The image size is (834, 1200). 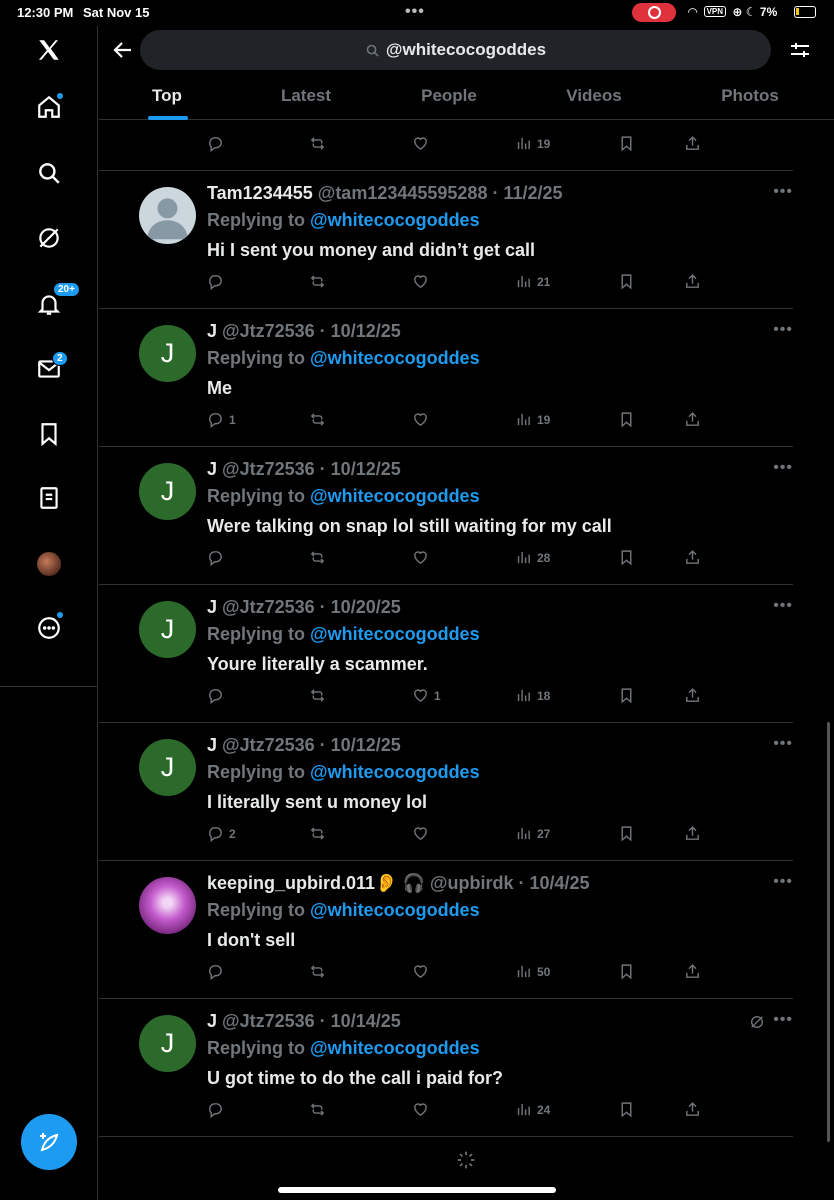 What do you see at coordinates (49, 50) in the screenshot?
I see `x-logo-icon` at bounding box center [49, 50].